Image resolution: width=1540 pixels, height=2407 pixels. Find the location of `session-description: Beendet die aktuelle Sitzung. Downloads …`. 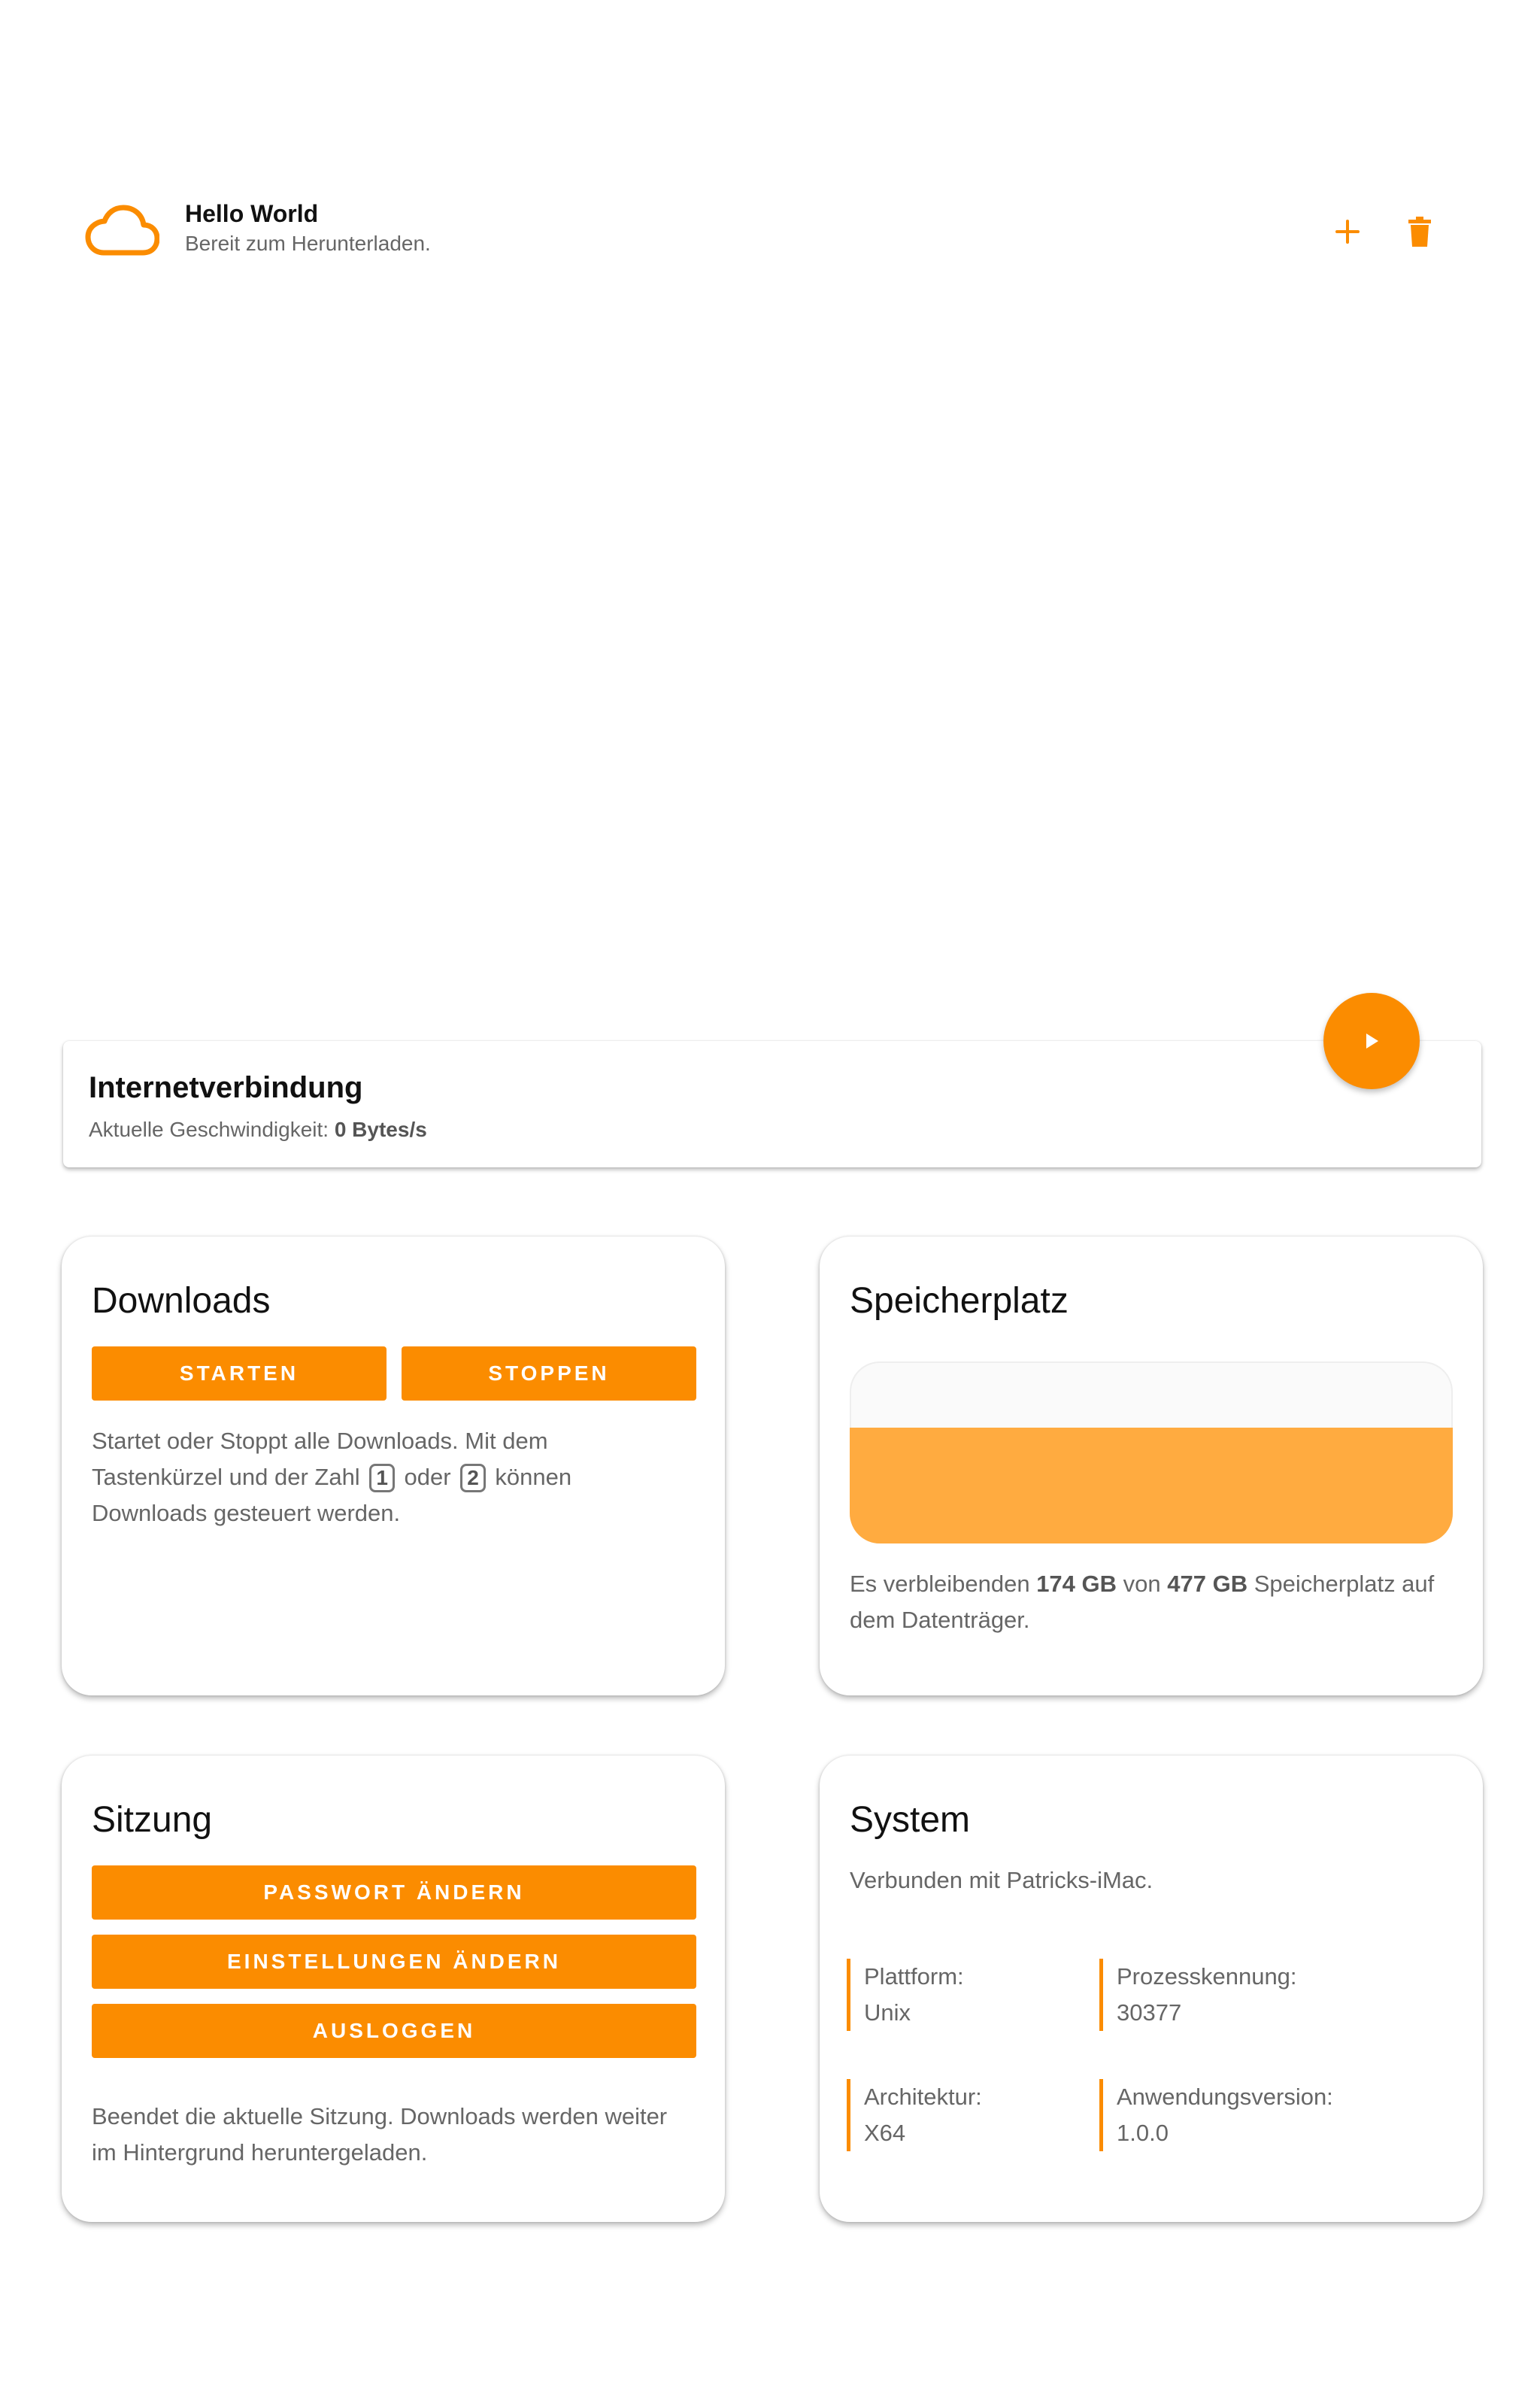

session-description: Beendet die aktuelle Sitzung. Downloads … is located at coordinates (380, 2134).